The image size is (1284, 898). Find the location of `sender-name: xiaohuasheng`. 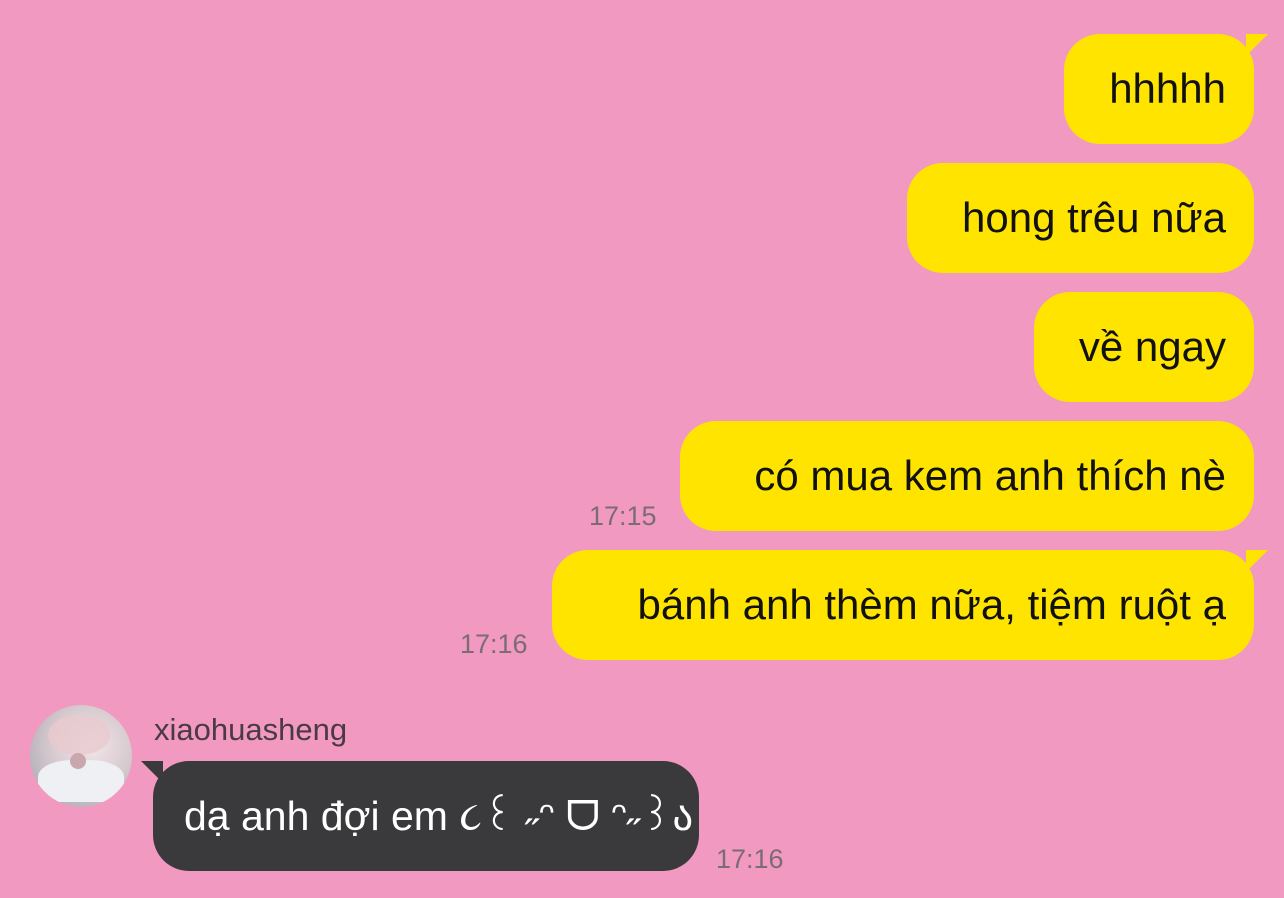

sender-name: xiaohuasheng is located at coordinates (251, 729).